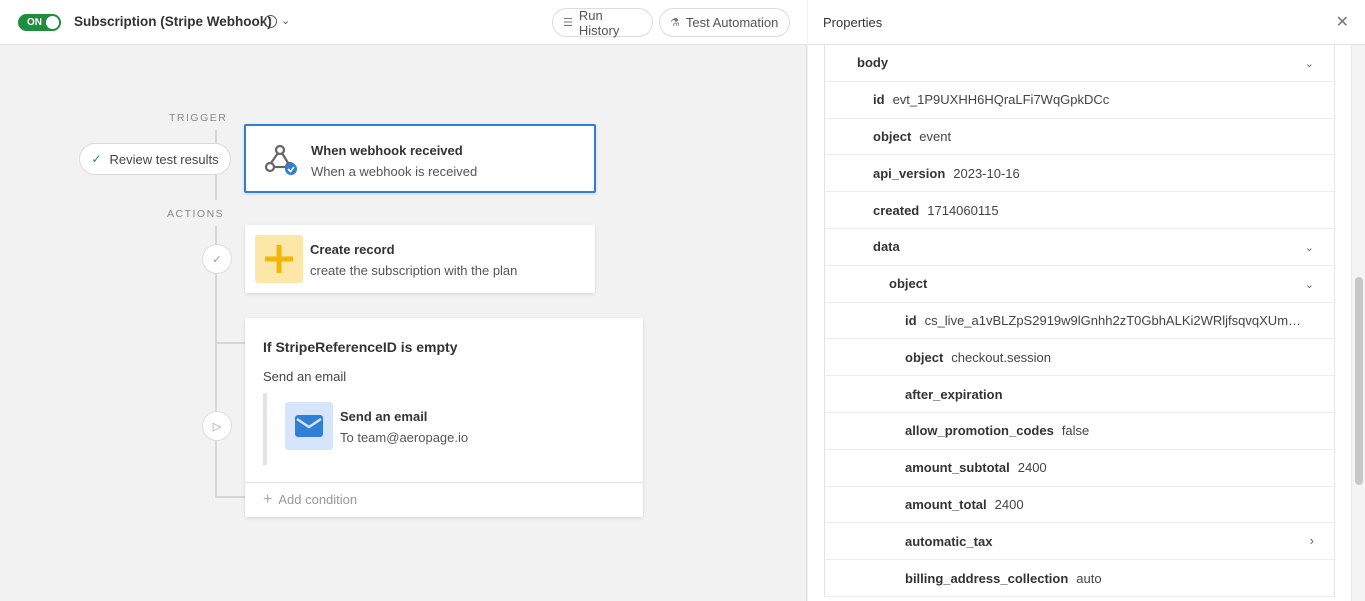 Image resolution: width=1365 pixels, height=601 pixels. I want to click on send-email-subtitle: To team@aeropage.io, so click(404, 437).